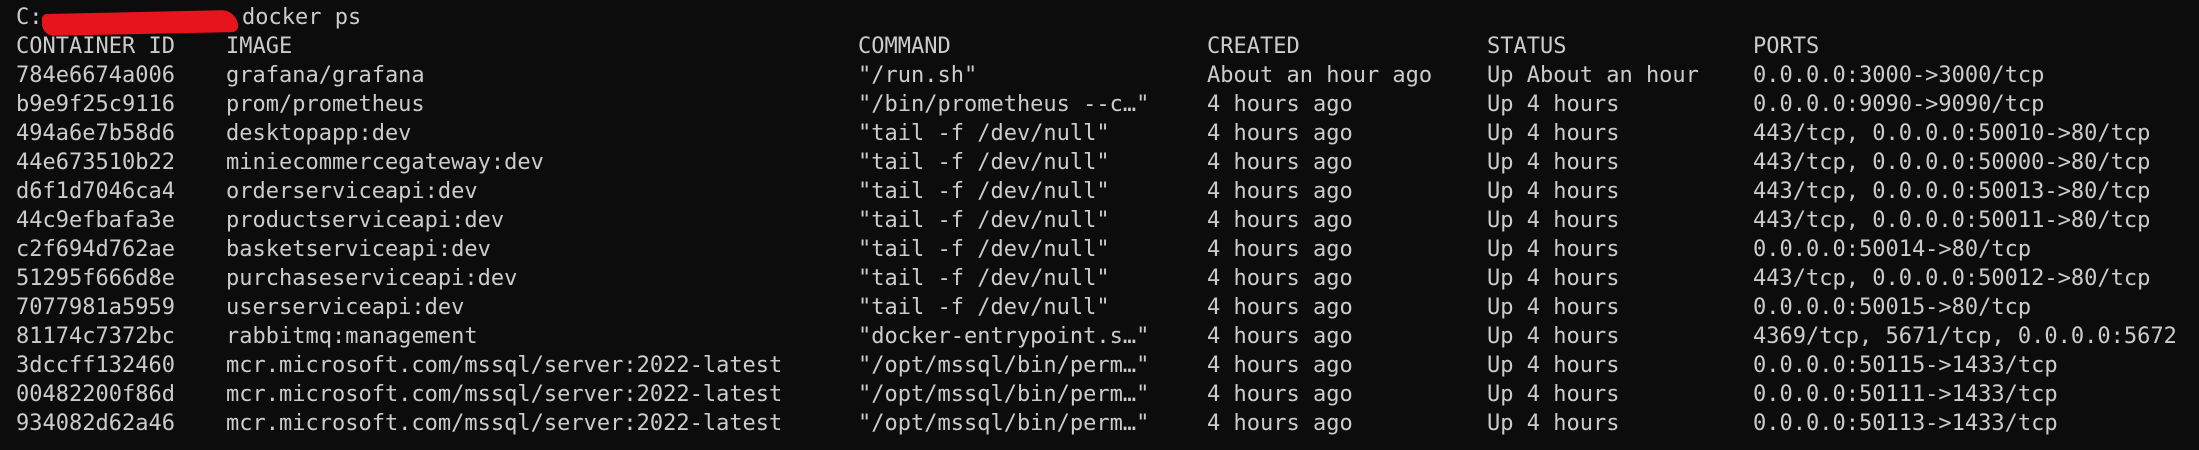  I want to click on cell-ports: 0.0.0.0:50015->80/tcp, so click(1892, 307).